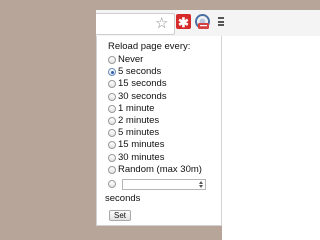 This screenshot has height=240, width=320. What do you see at coordinates (139, 133) in the screenshot?
I see `option-label: 5 minutes` at bounding box center [139, 133].